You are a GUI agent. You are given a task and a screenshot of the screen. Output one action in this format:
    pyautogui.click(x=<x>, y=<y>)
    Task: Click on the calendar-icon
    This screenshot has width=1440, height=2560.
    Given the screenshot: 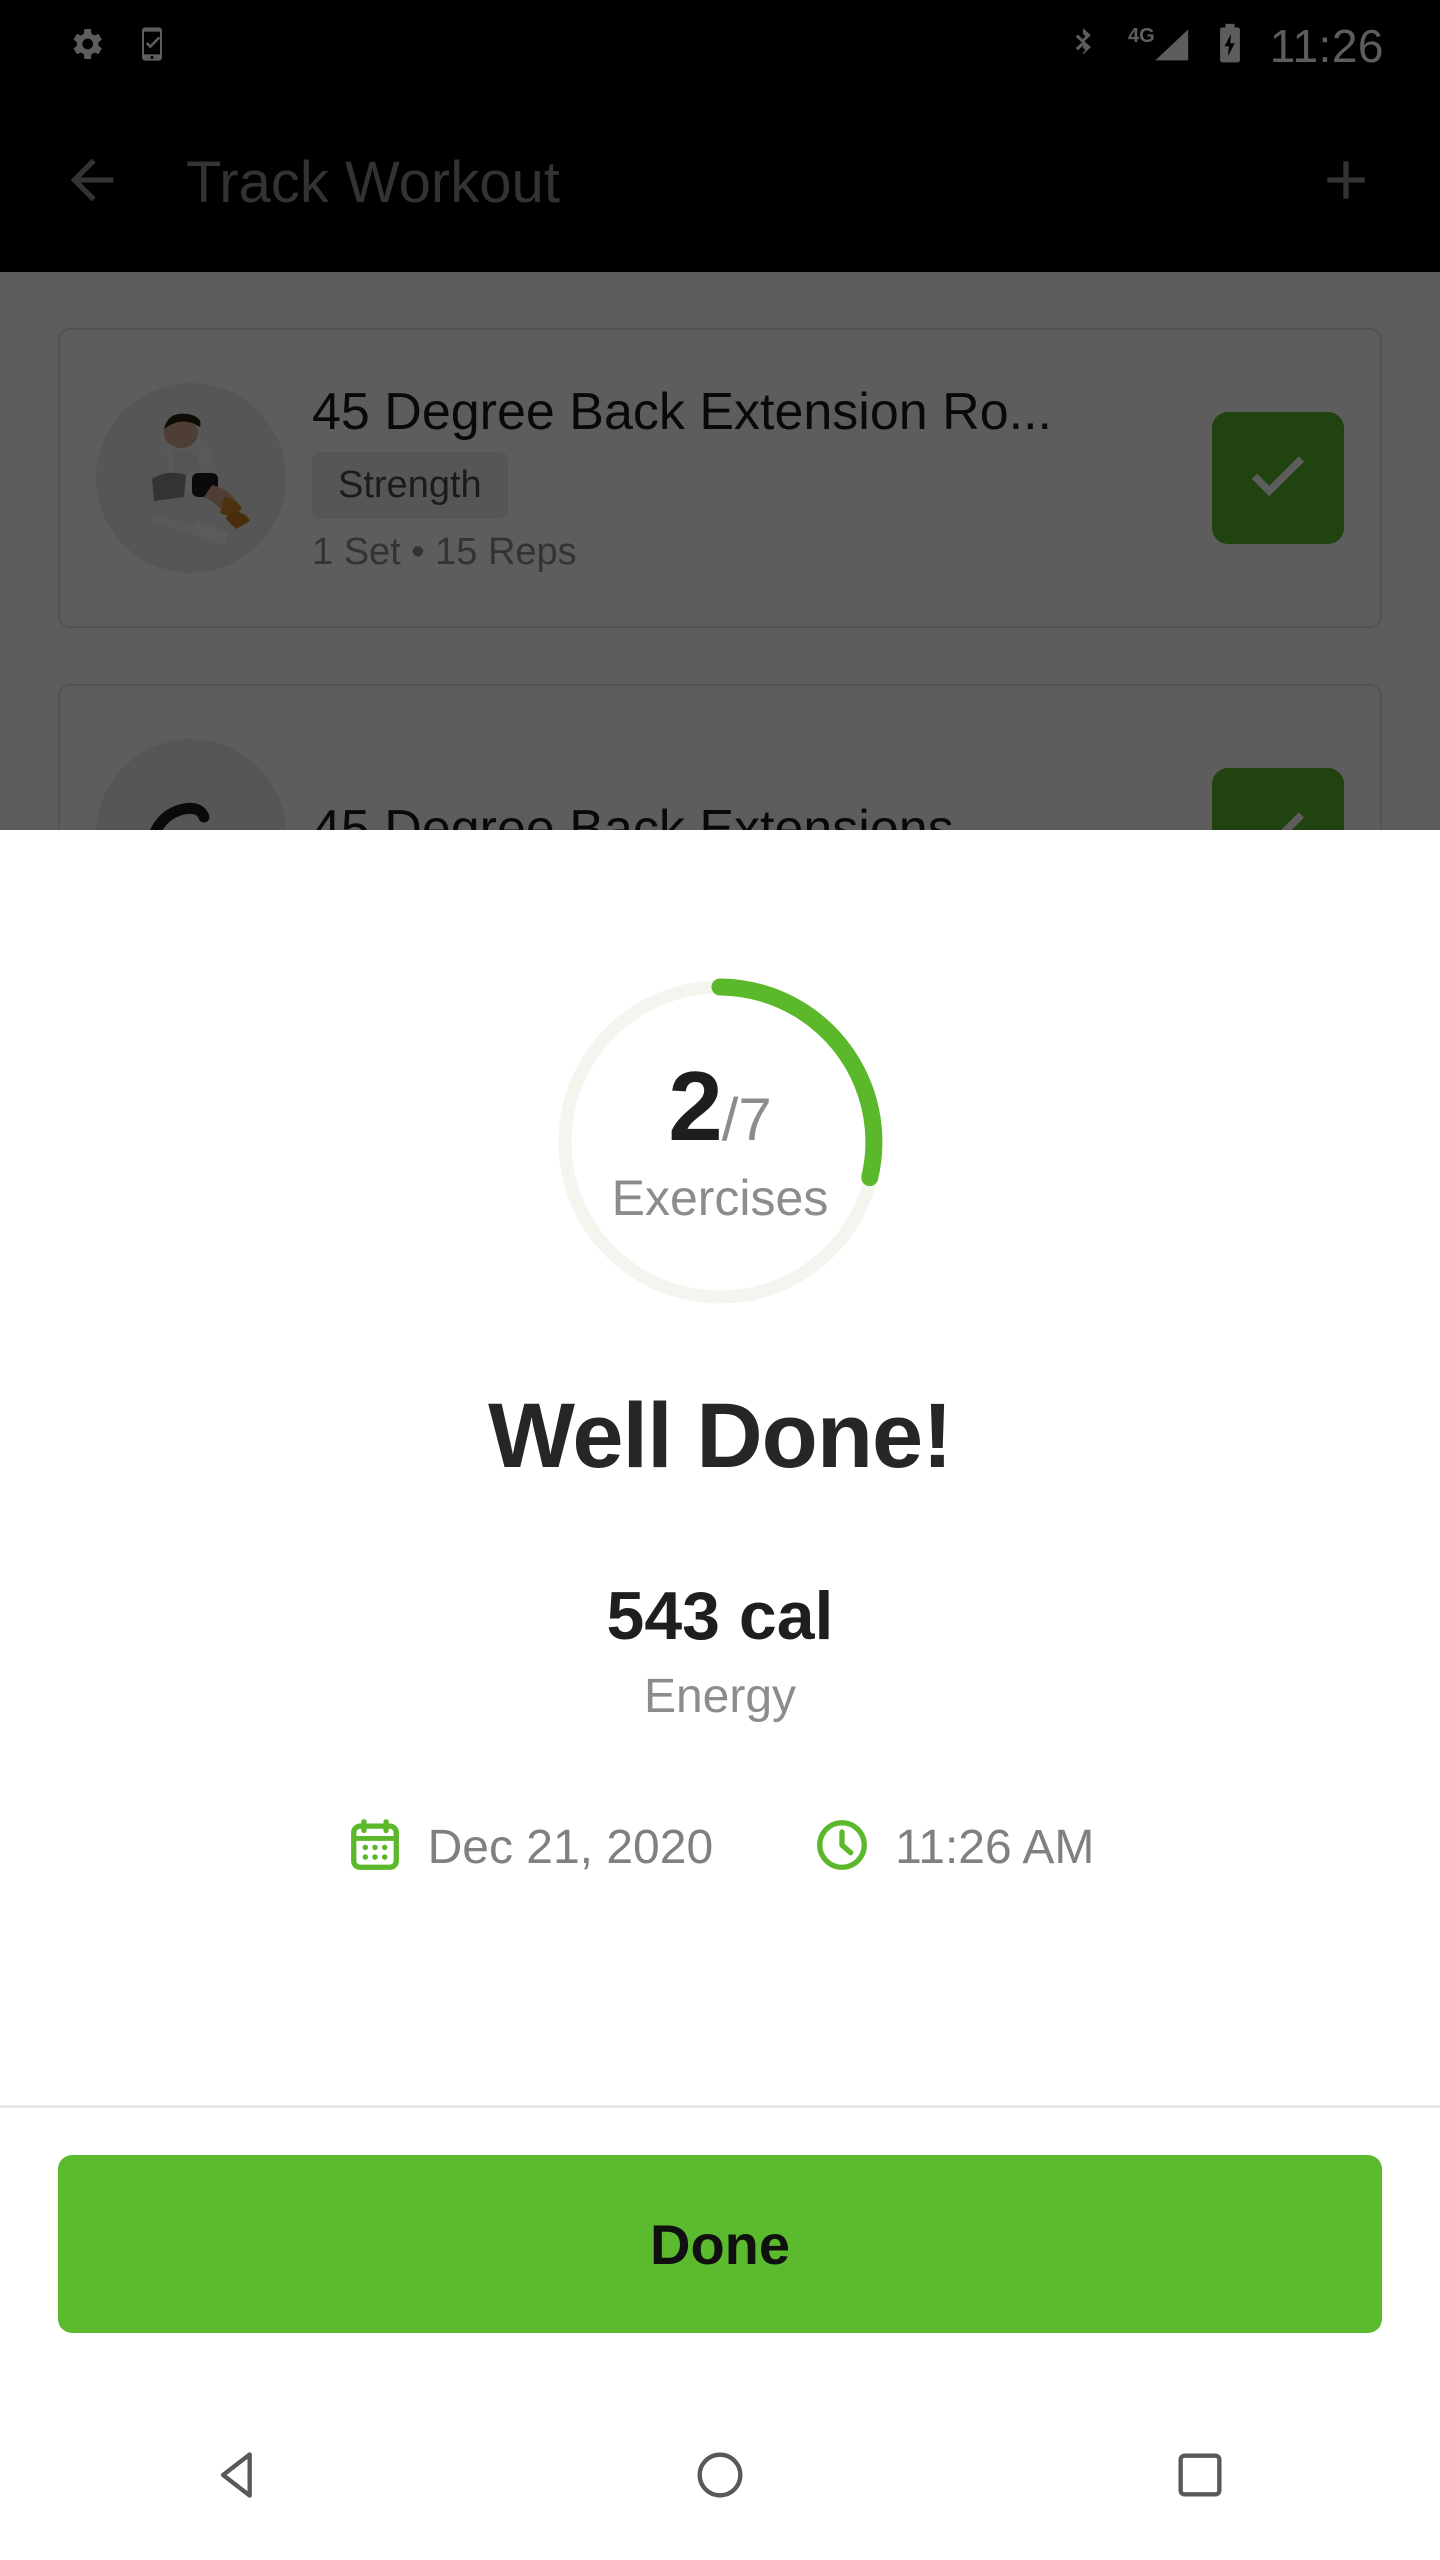 What is the action you would take?
    pyautogui.click(x=375, y=1847)
    